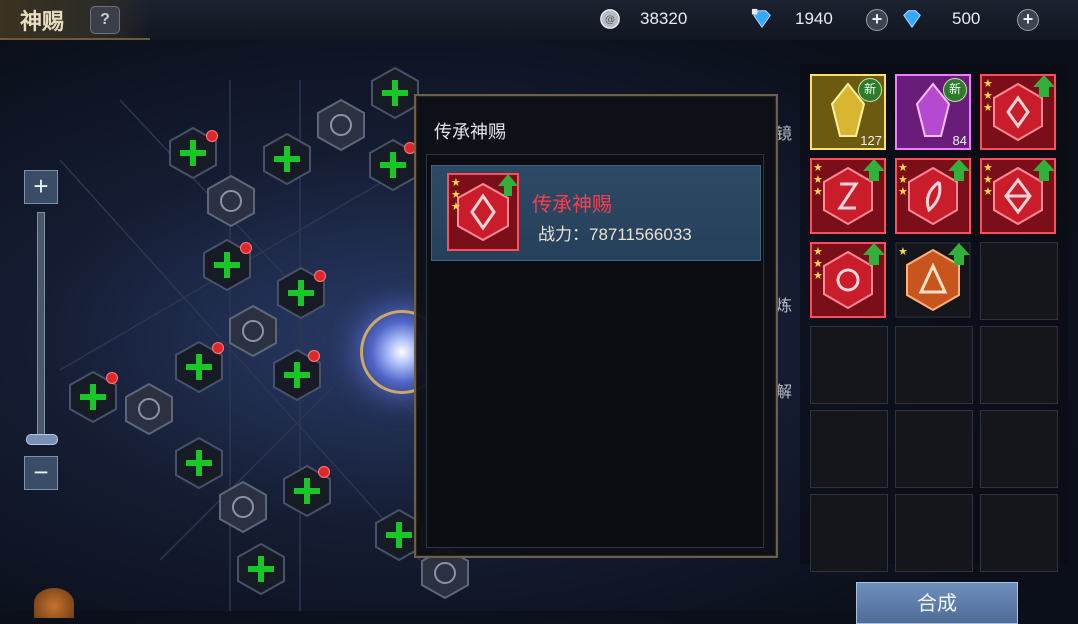 The image size is (1078, 624). I want to click on orange-emblem-icon: ★, so click(933, 280).